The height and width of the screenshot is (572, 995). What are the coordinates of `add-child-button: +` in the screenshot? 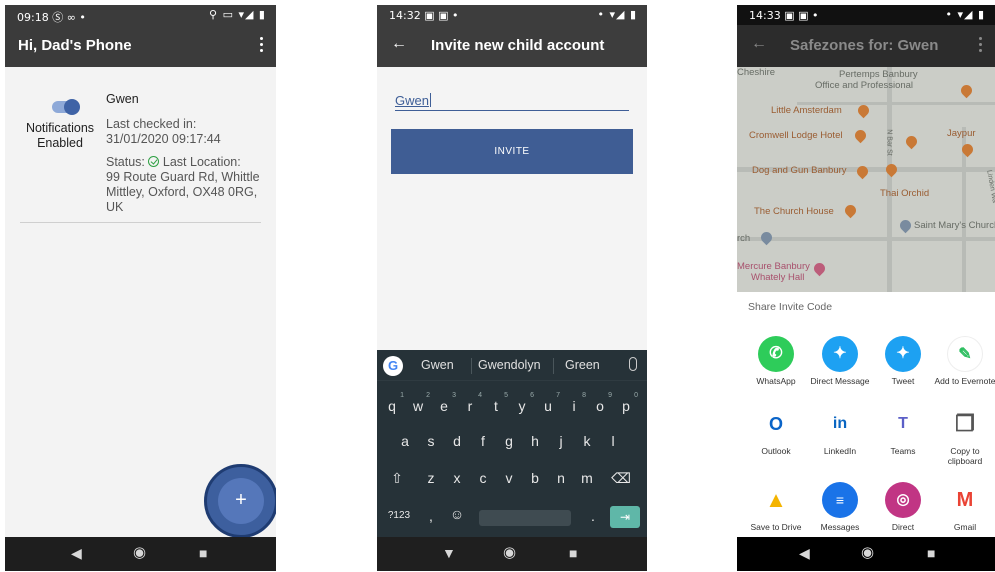 It's located at (241, 501).